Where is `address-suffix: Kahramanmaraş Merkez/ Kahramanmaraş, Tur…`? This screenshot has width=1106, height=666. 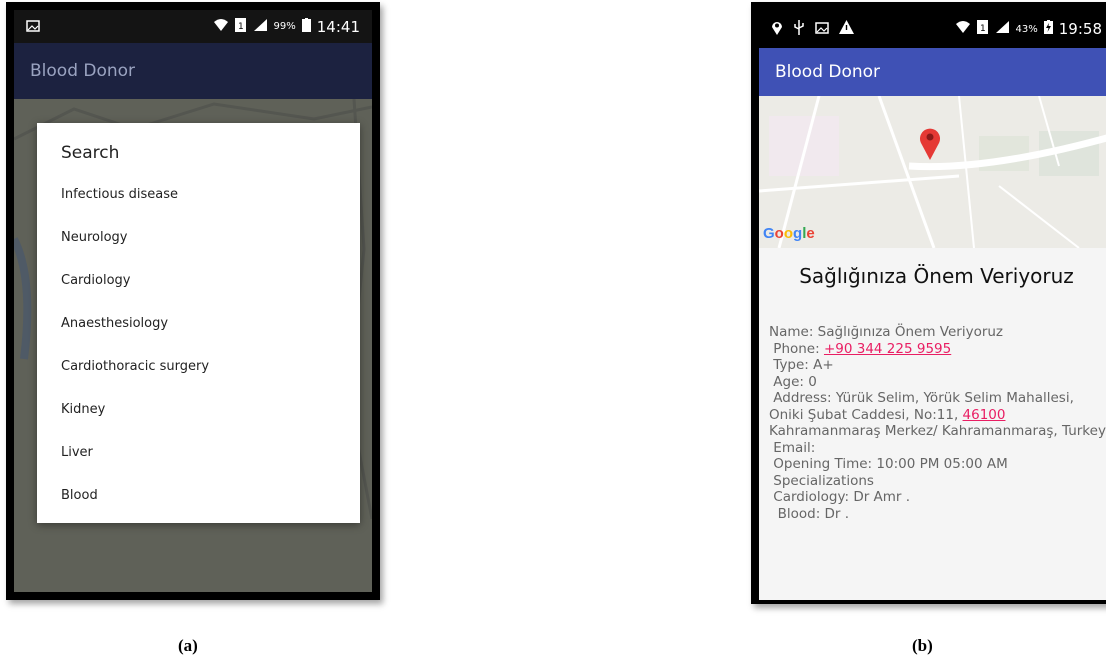 address-suffix: Kahramanmaraş Merkez/ Kahramanmaraş, Tur… is located at coordinates (937, 431).